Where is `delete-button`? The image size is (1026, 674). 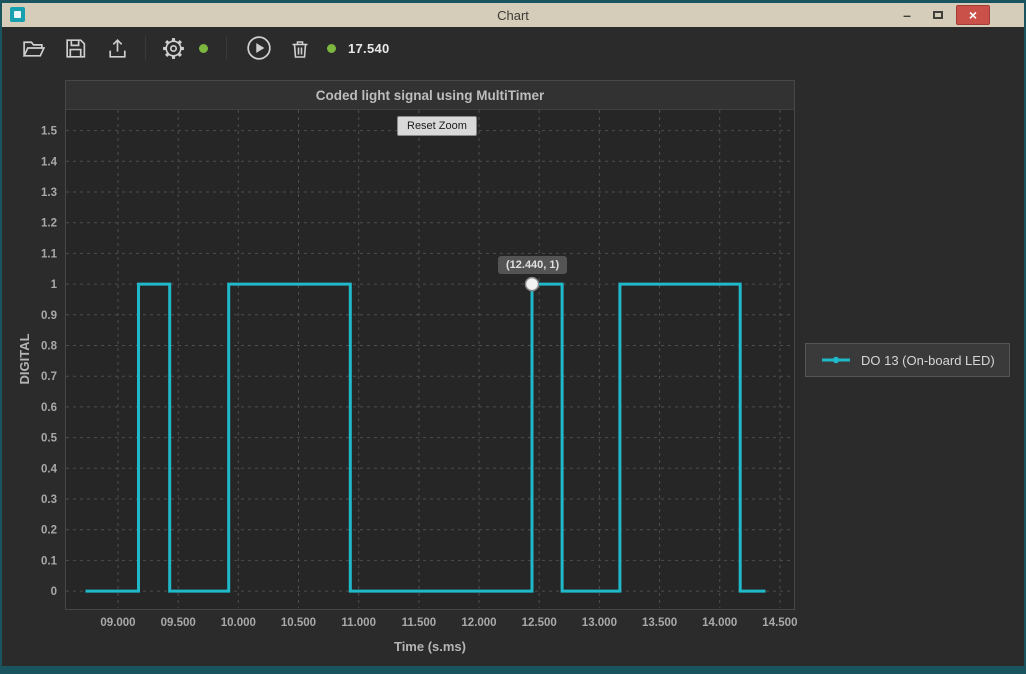 delete-button is located at coordinates (299, 48).